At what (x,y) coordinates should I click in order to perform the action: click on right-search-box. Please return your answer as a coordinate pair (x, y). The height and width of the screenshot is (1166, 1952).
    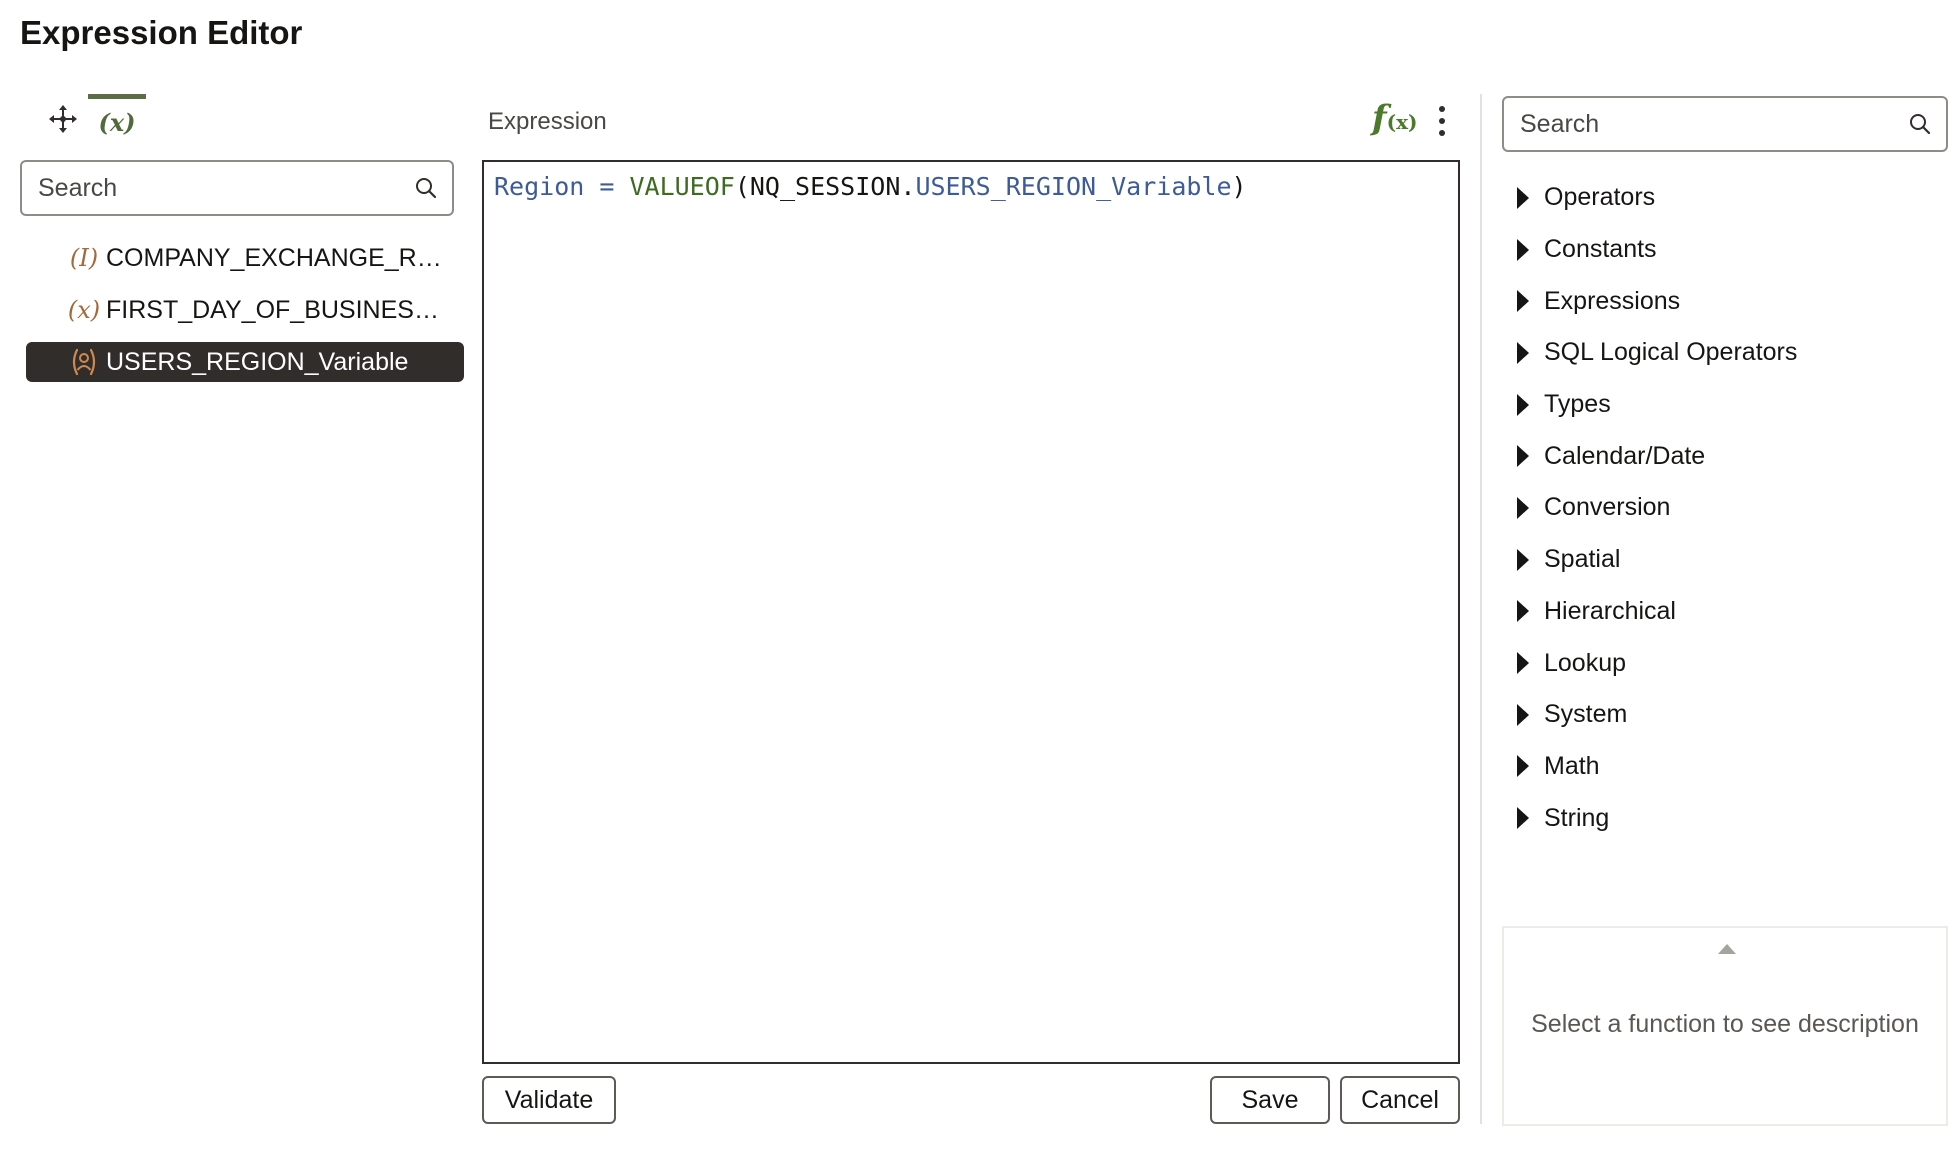
    Looking at the image, I should click on (1725, 124).